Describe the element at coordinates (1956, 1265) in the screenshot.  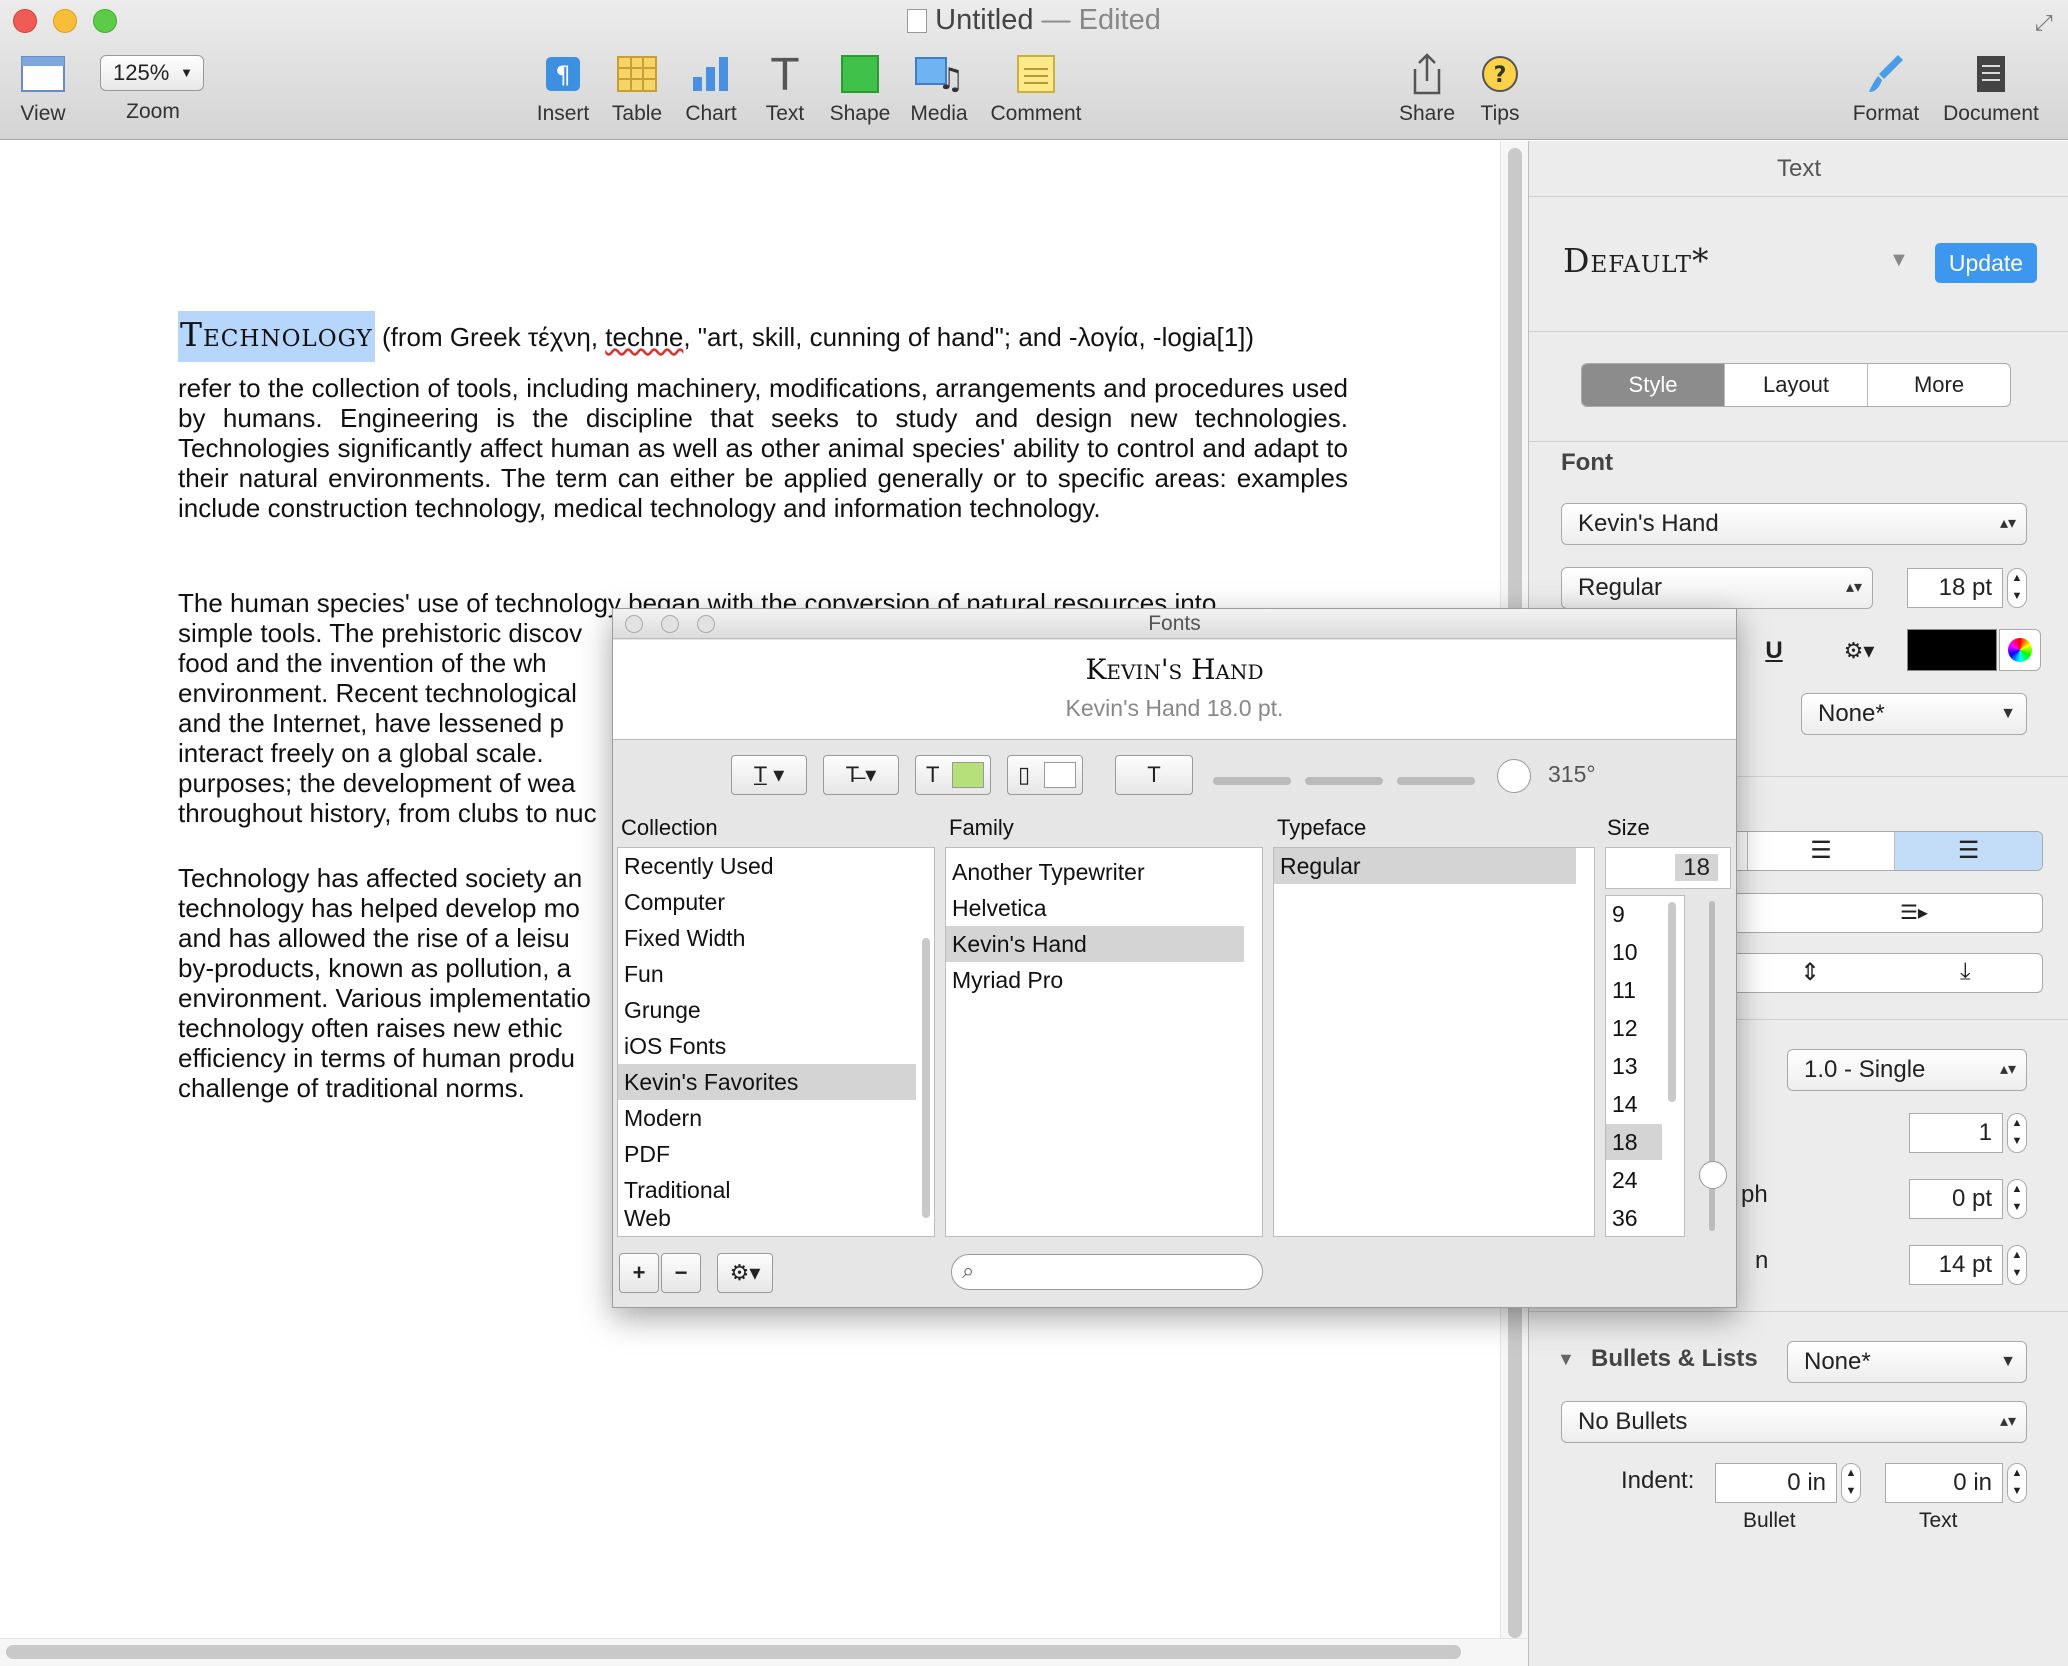
I see `after-paragraph-field: 14 pt` at that location.